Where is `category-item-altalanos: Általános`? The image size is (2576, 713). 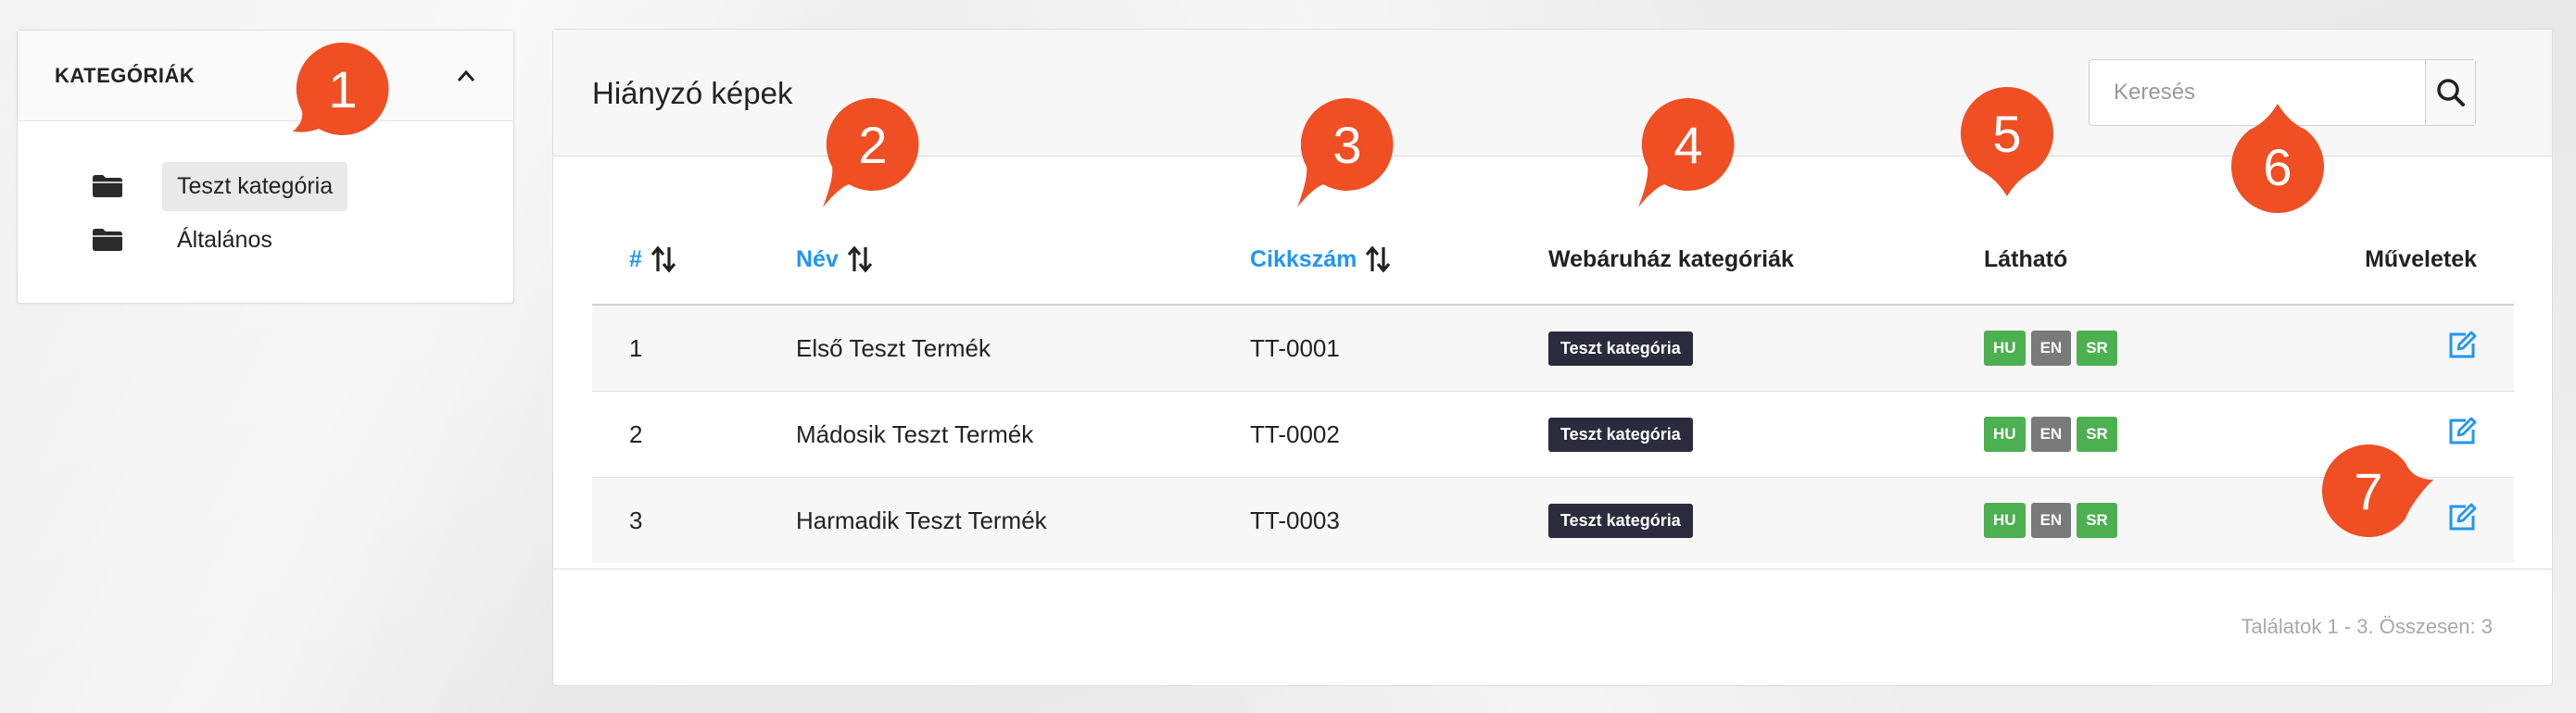
category-item-altalanos: Általános is located at coordinates (219, 240).